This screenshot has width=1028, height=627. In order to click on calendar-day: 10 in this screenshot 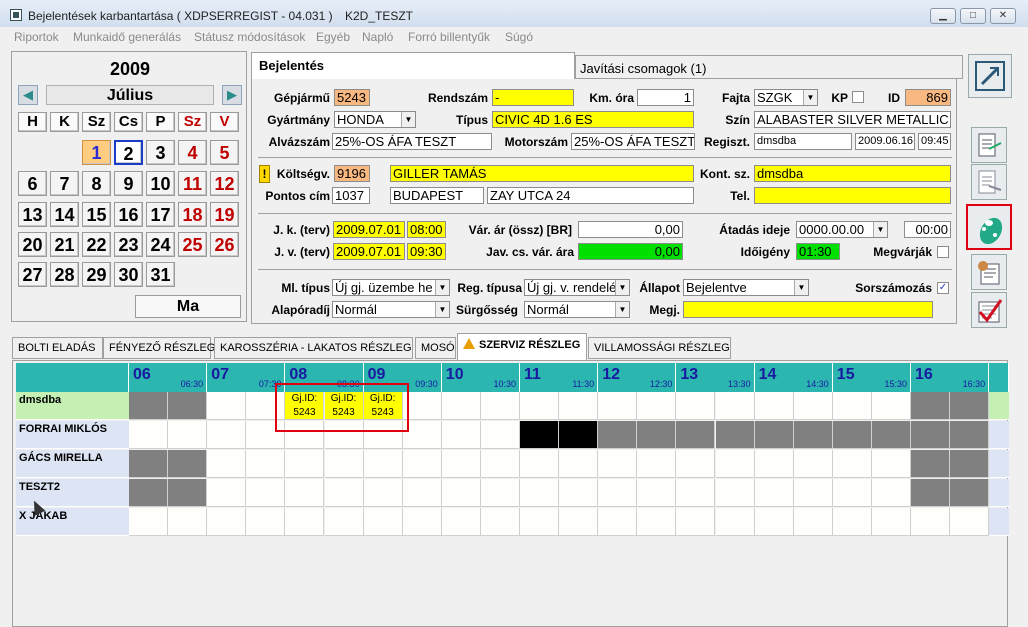, I will do `click(160, 183)`.